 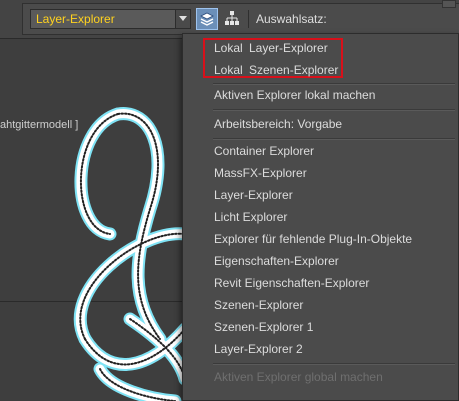 I want to click on layers-explorer-button, so click(x=207, y=19).